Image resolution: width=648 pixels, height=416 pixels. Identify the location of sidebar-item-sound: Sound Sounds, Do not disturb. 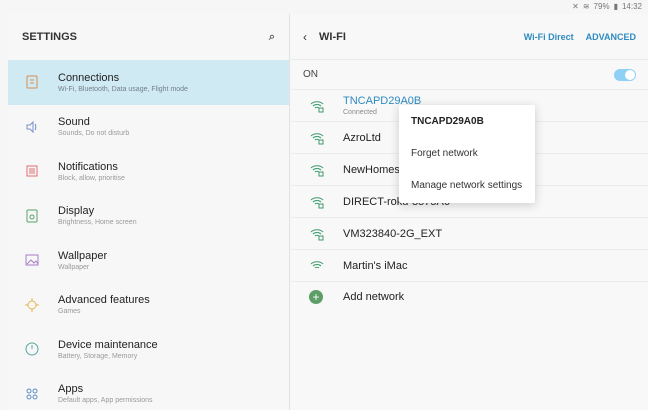
(148, 127).